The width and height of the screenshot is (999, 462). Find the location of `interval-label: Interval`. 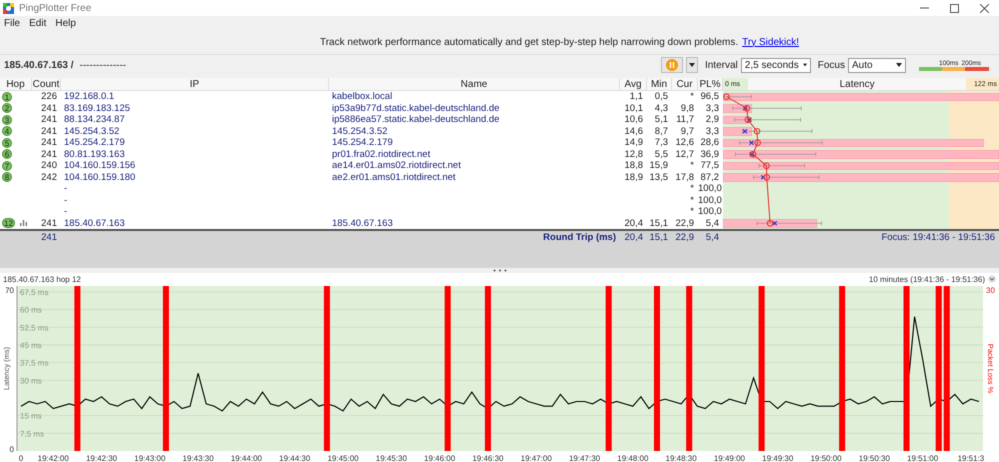

interval-label: Interval is located at coordinates (721, 65).